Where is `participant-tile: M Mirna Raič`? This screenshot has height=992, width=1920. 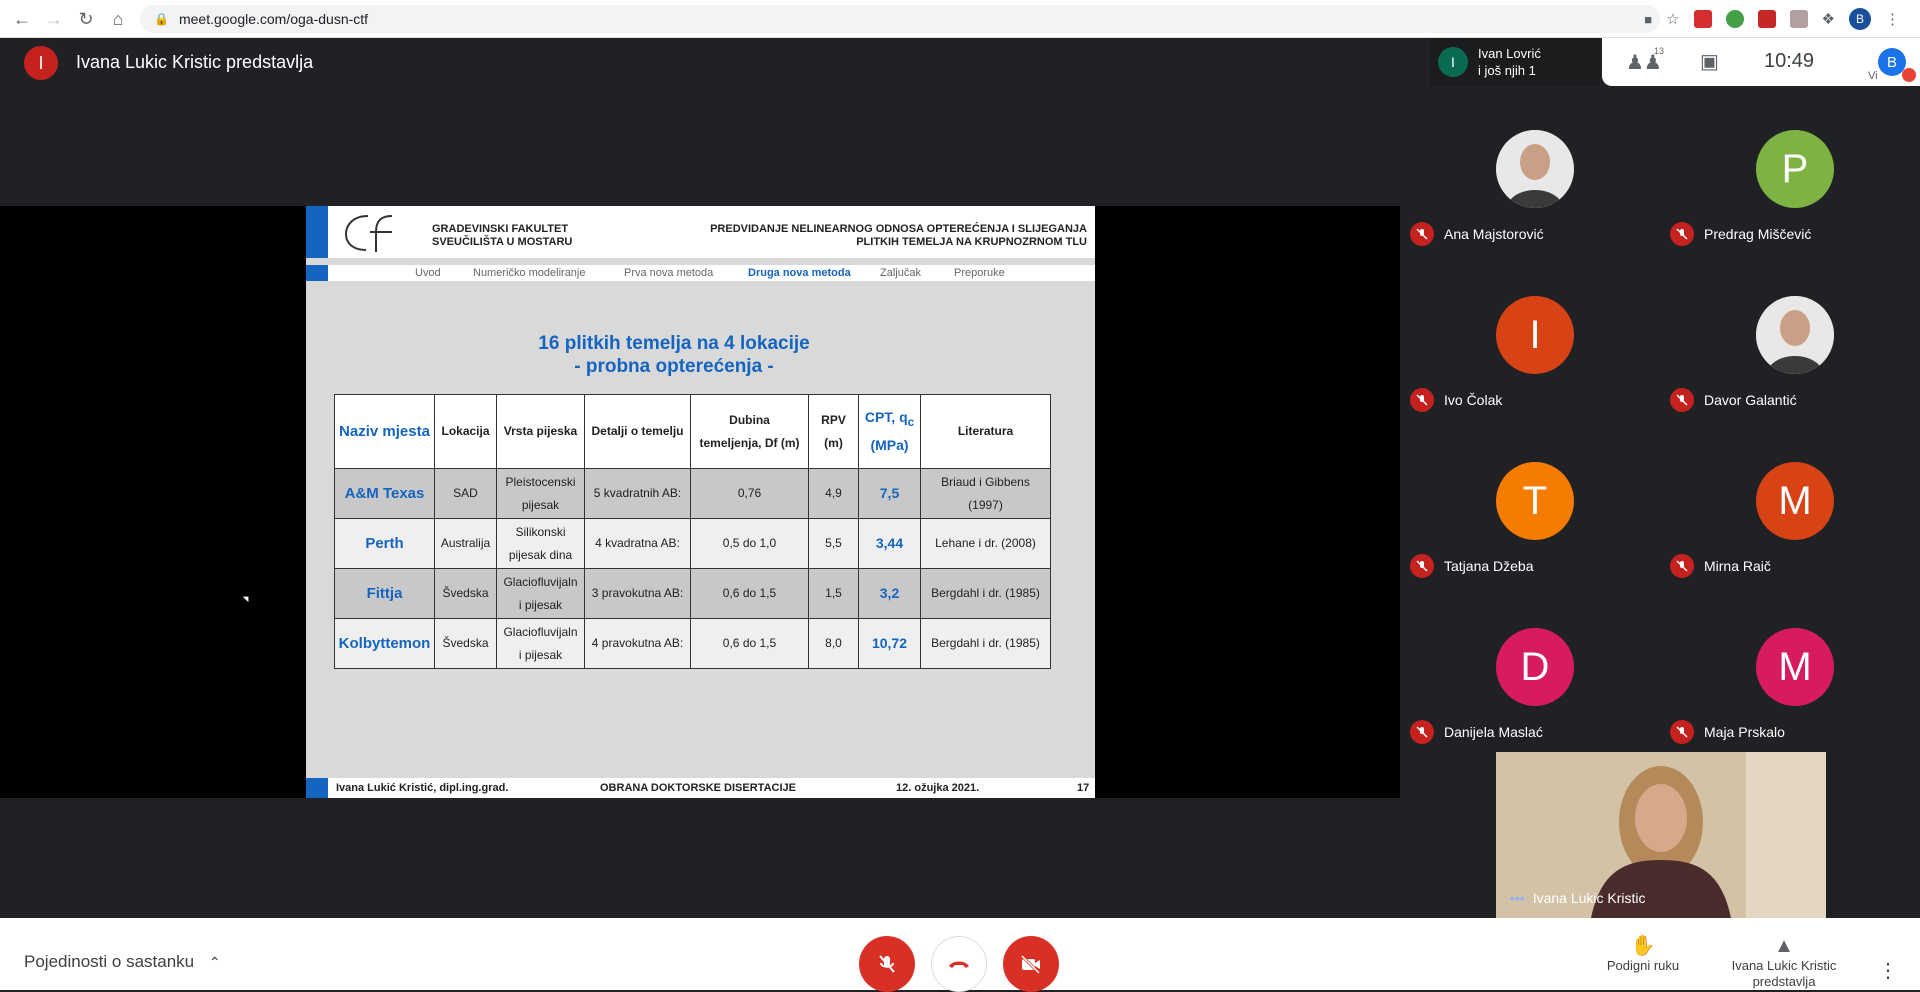 participant-tile: M Mirna Raič is located at coordinates (1790, 501).